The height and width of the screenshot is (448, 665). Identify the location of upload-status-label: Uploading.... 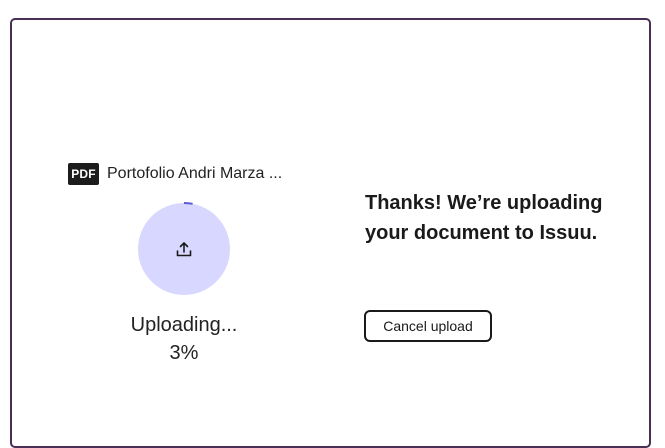
(184, 325).